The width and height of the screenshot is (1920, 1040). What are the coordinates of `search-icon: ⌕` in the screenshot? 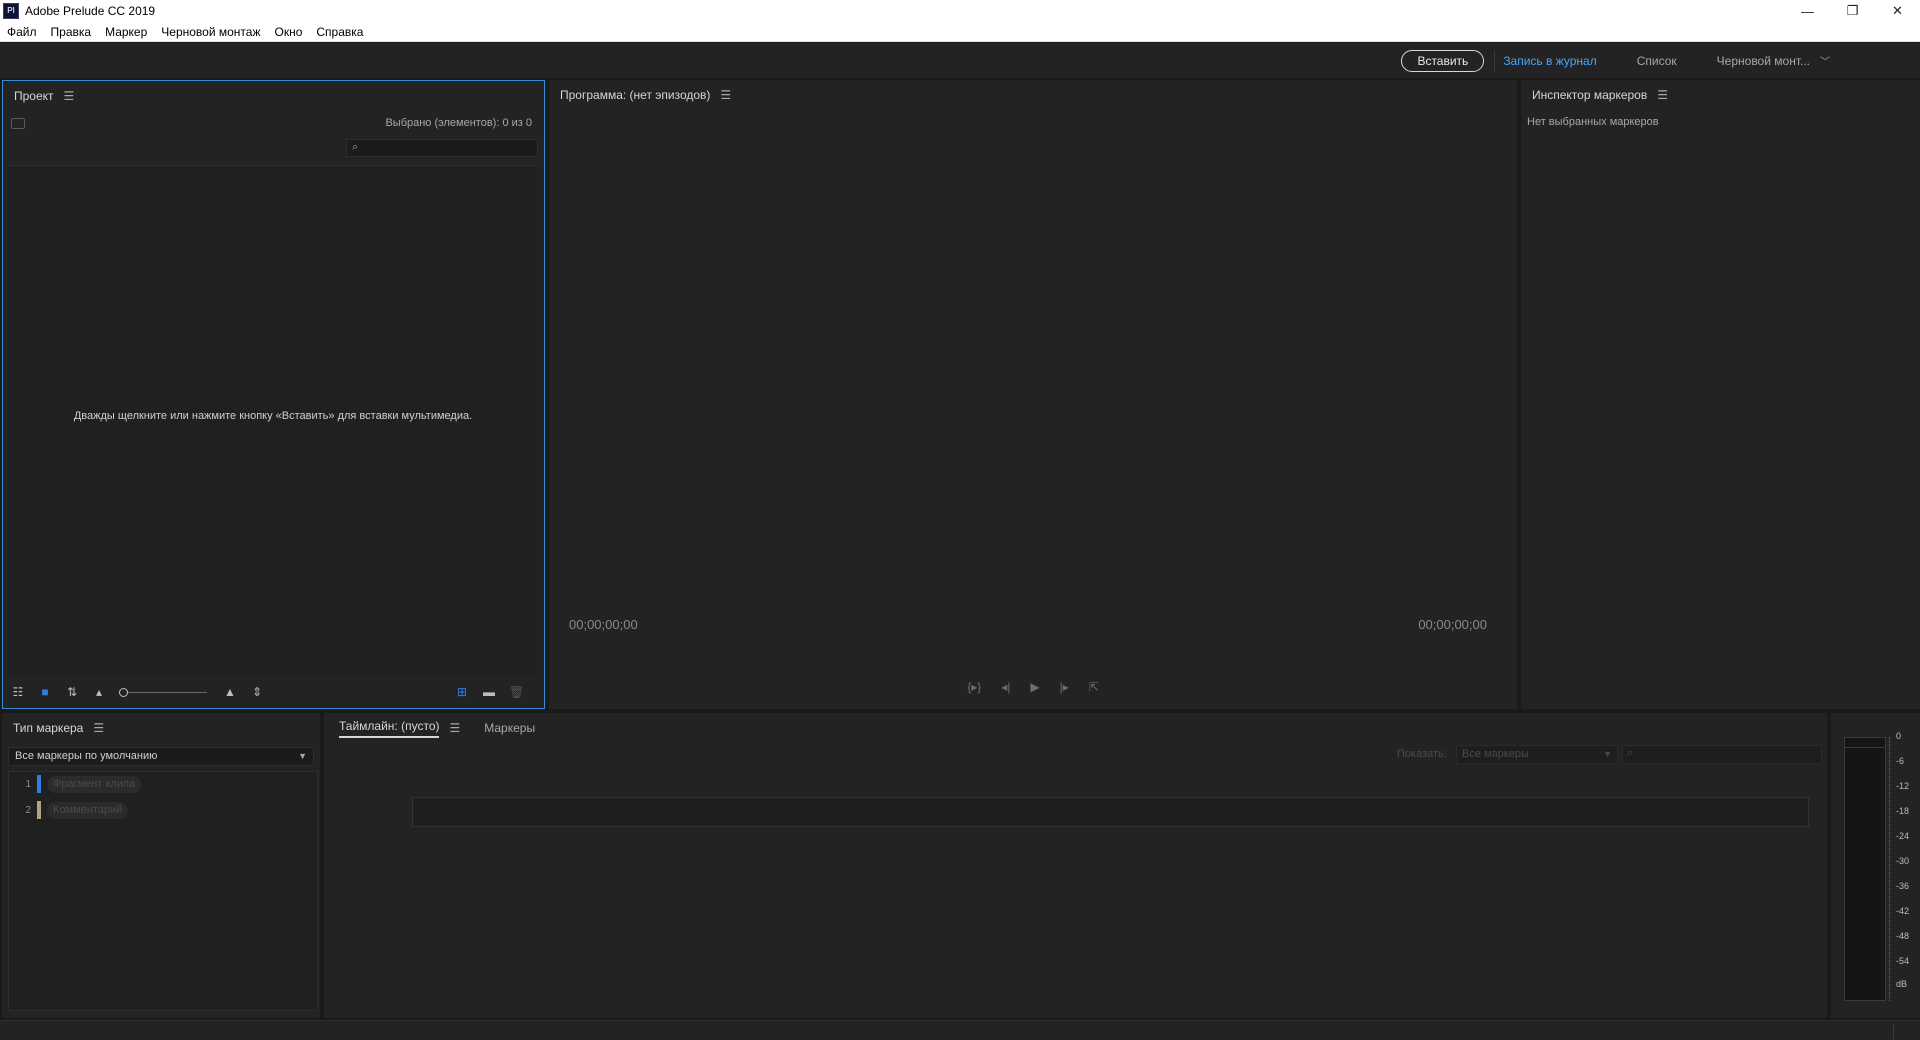 It's located at (355, 147).